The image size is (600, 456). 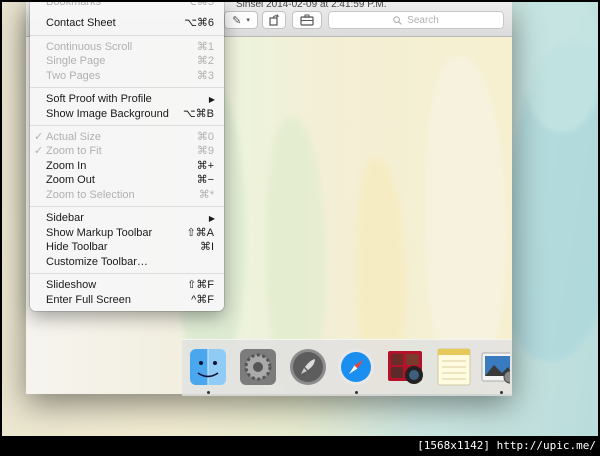 I want to click on menu-item-zoom-out: Zoom Out ⌘−, so click(x=127, y=180).